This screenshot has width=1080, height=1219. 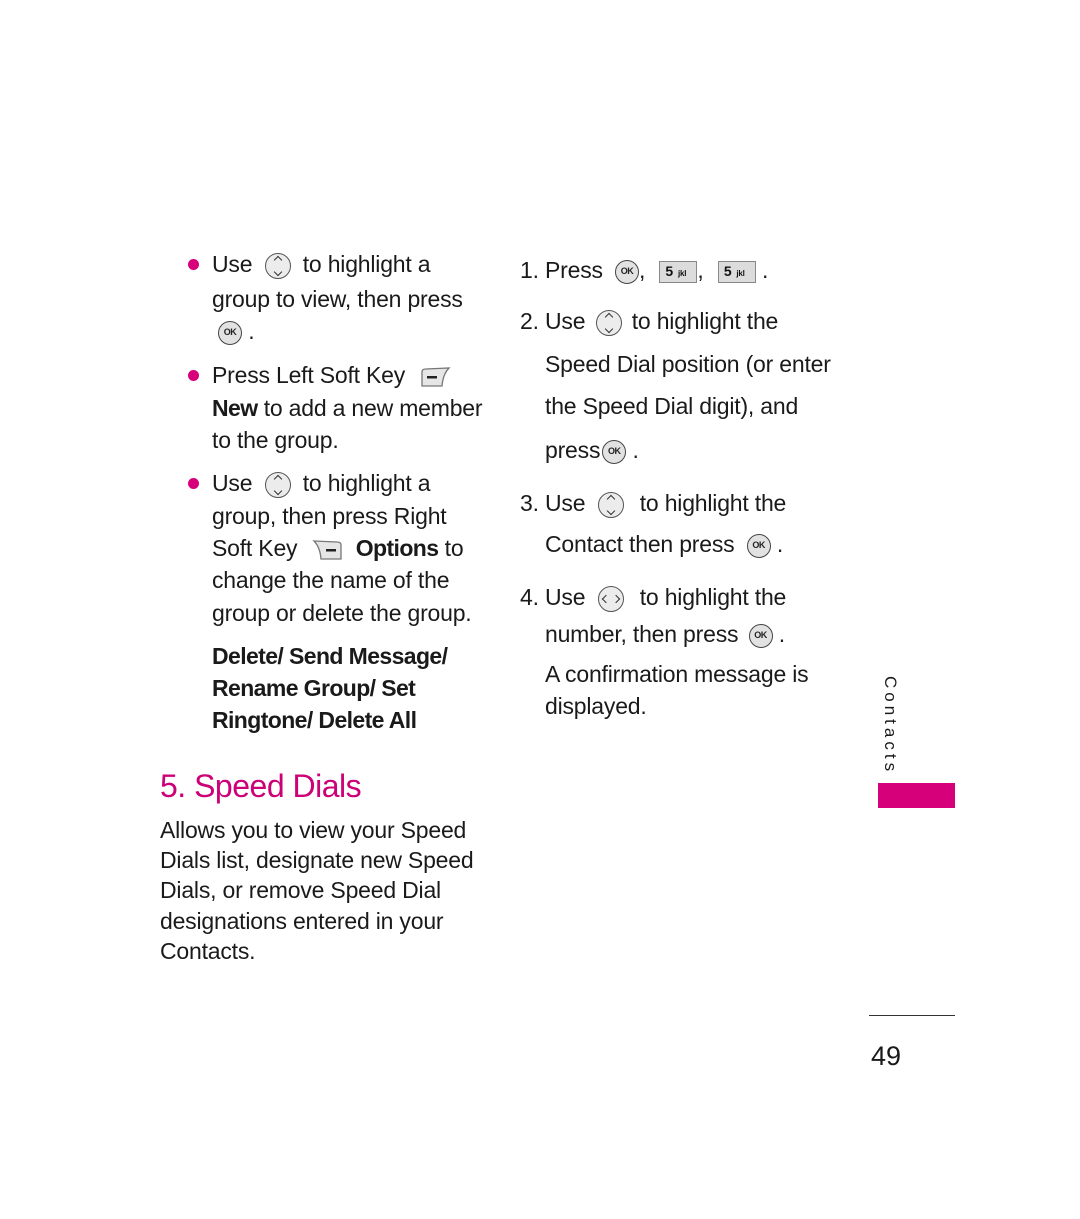 I want to click on step-3-line-2: Contact then press OK ., so click(x=664, y=544).